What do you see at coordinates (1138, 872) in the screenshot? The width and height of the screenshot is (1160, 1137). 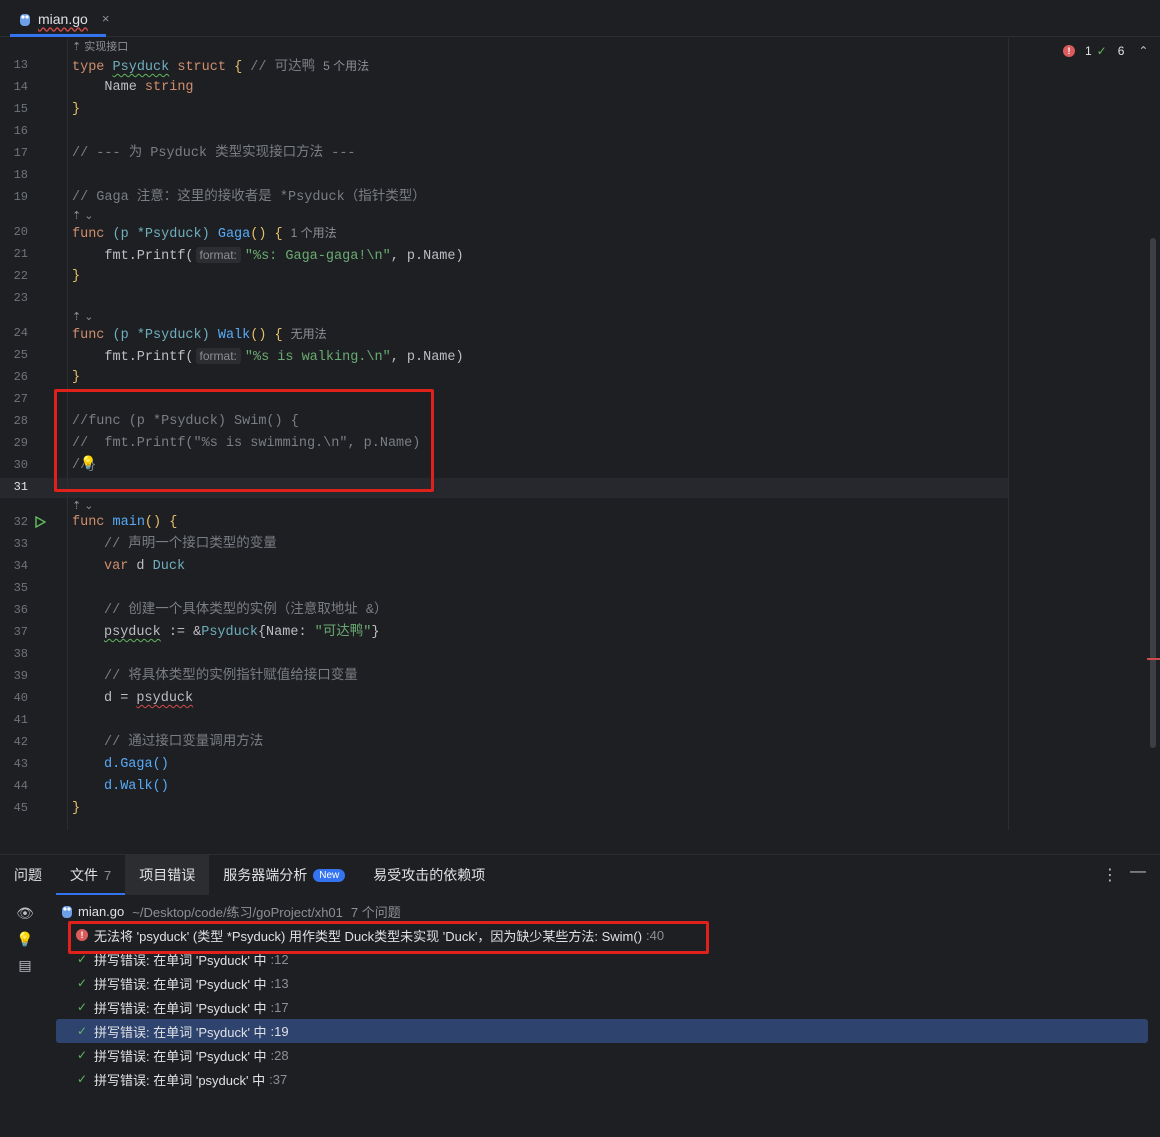 I see `minimize-icon: —` at bounding box center [1138, 872].